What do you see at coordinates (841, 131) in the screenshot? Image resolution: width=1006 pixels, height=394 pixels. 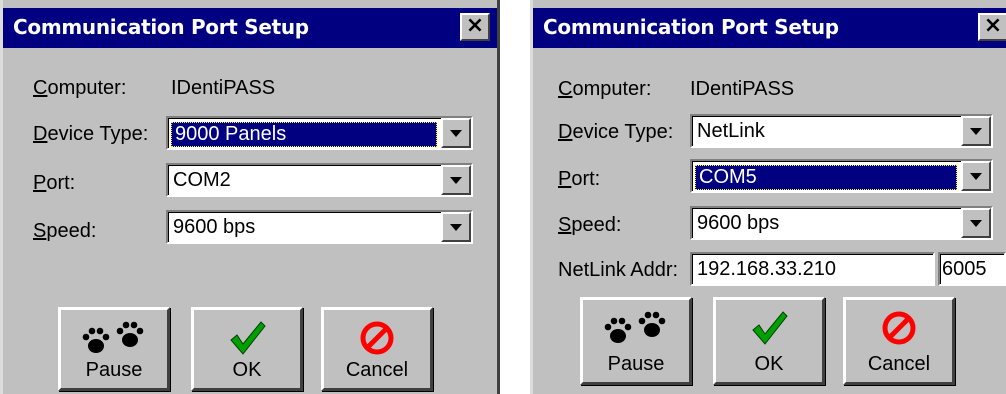 I see `device-type-select: NetLink` at bounding box center [841, 131].